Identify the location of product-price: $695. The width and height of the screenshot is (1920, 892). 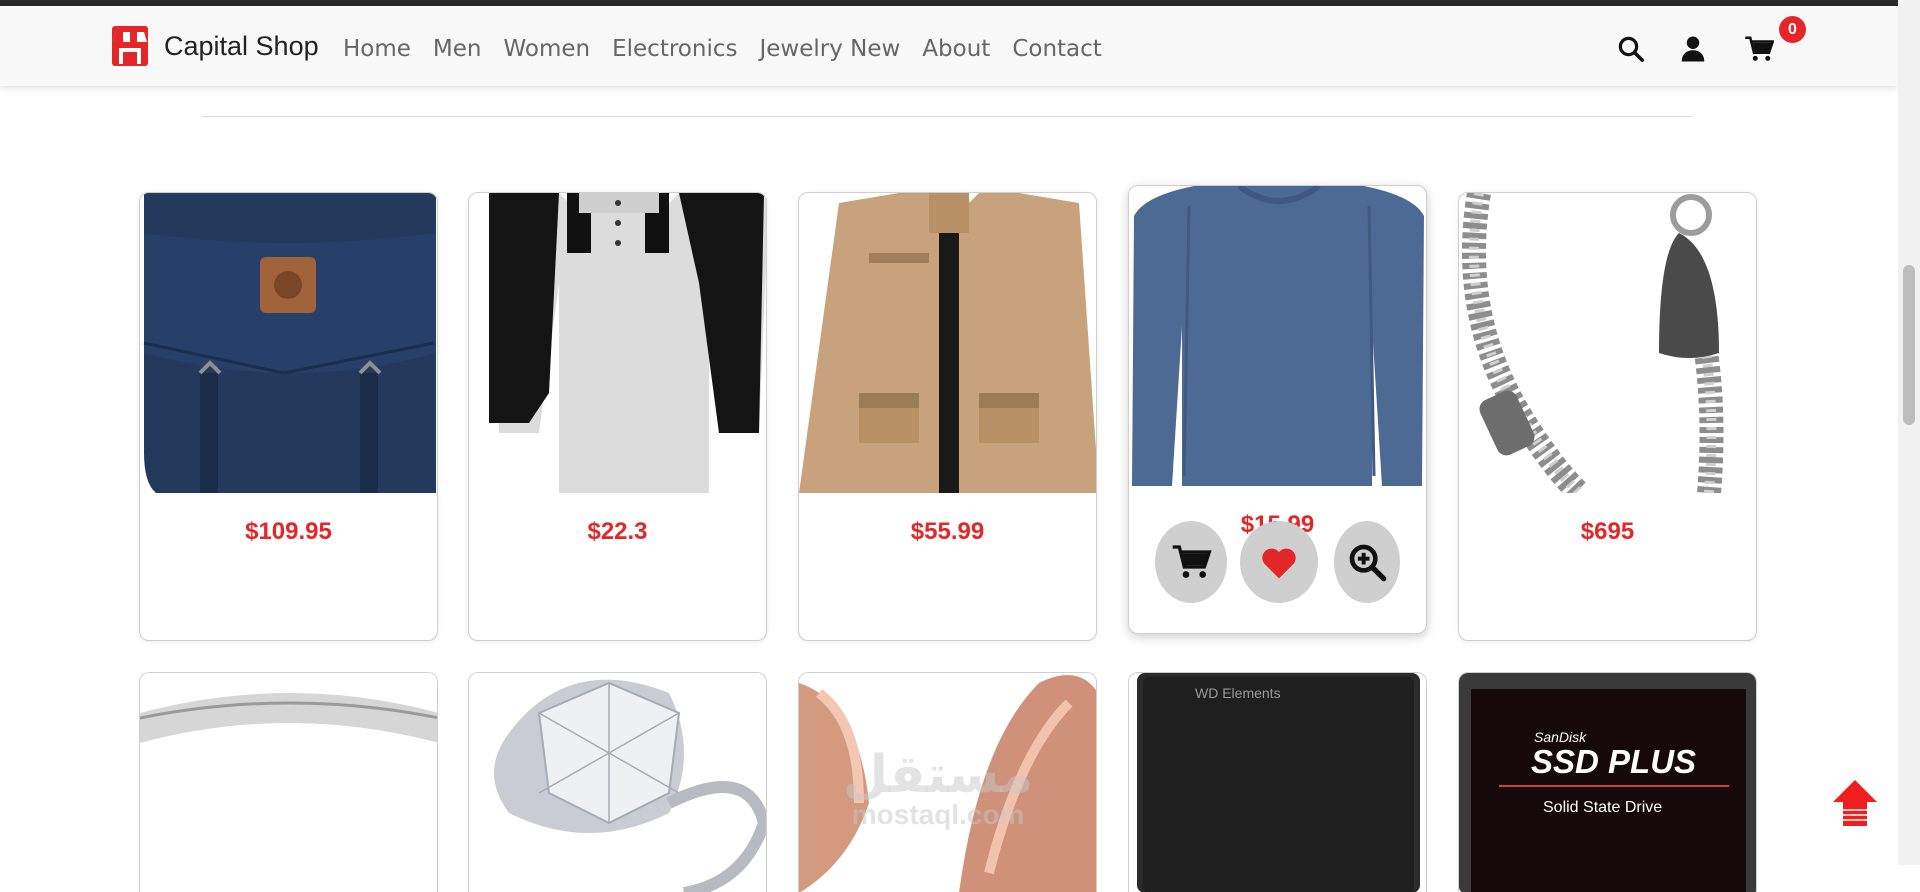
(1607, 531).